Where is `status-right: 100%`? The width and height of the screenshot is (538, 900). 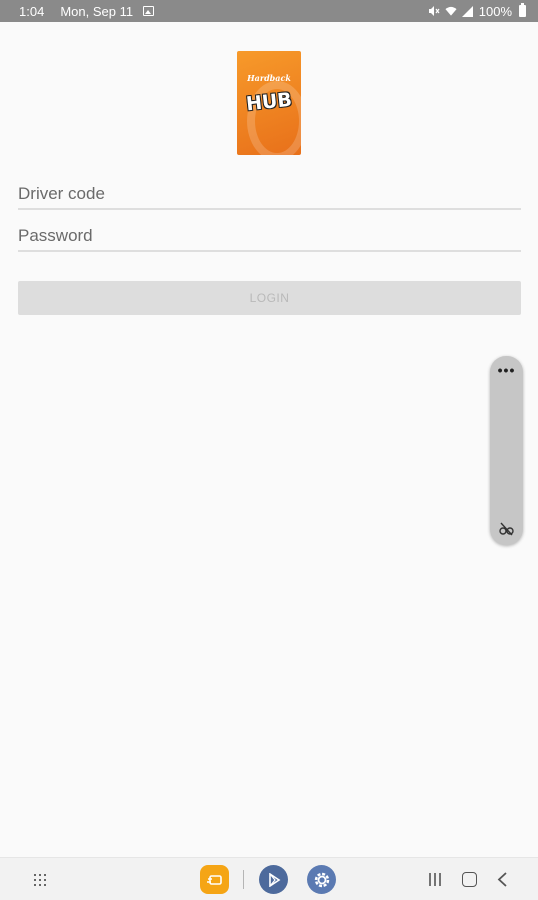 status-right: 100% is located at coordinates (477, 11).